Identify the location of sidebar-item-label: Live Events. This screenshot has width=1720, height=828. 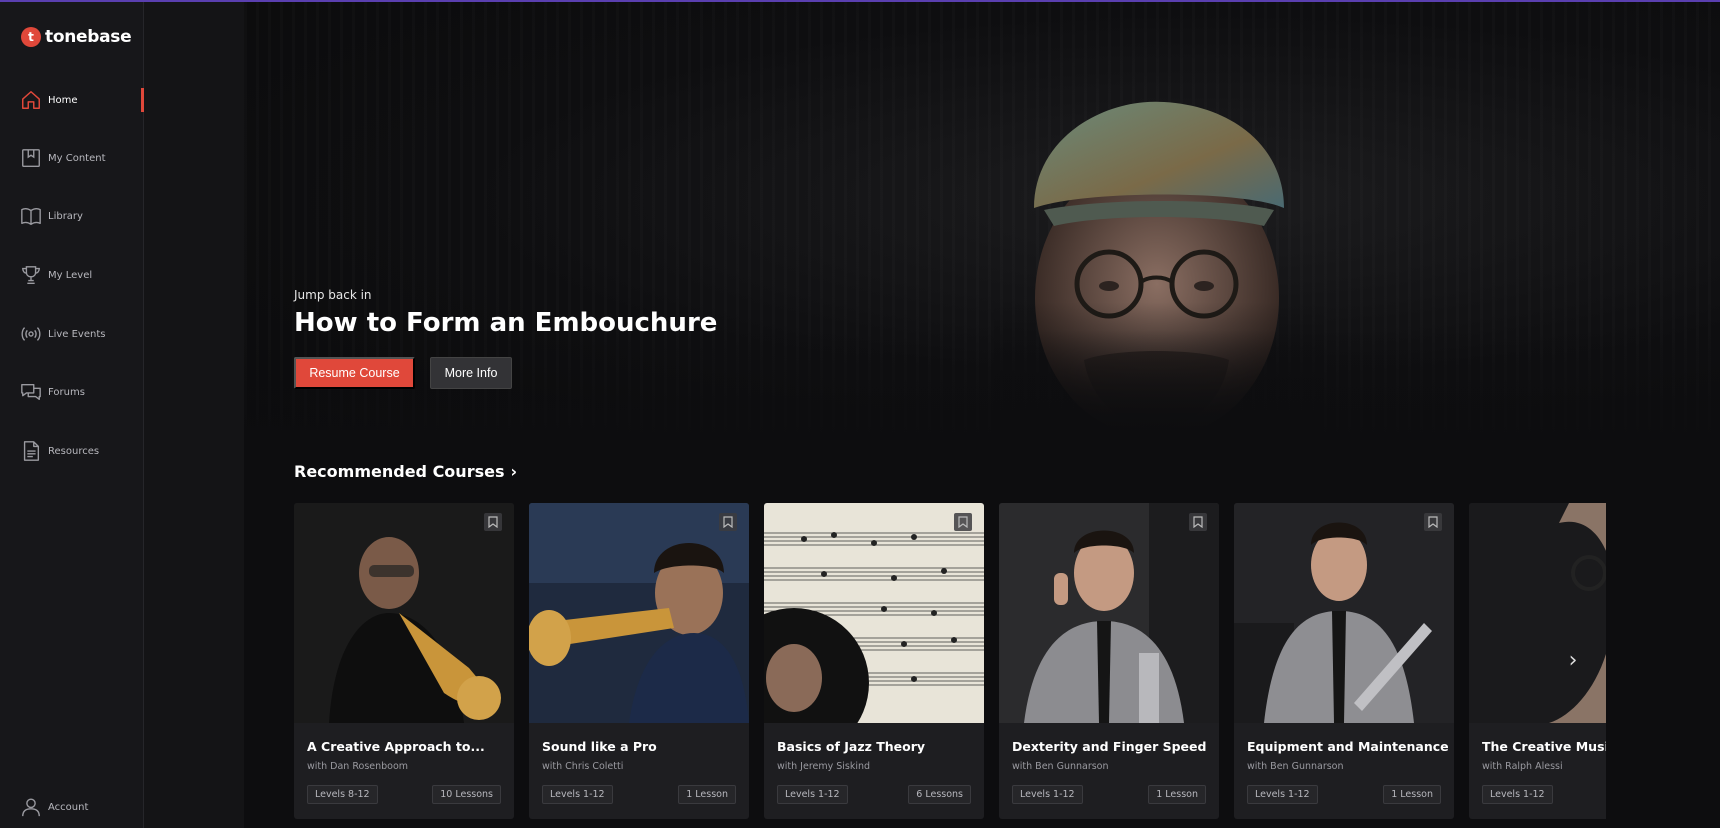
(77, 334).